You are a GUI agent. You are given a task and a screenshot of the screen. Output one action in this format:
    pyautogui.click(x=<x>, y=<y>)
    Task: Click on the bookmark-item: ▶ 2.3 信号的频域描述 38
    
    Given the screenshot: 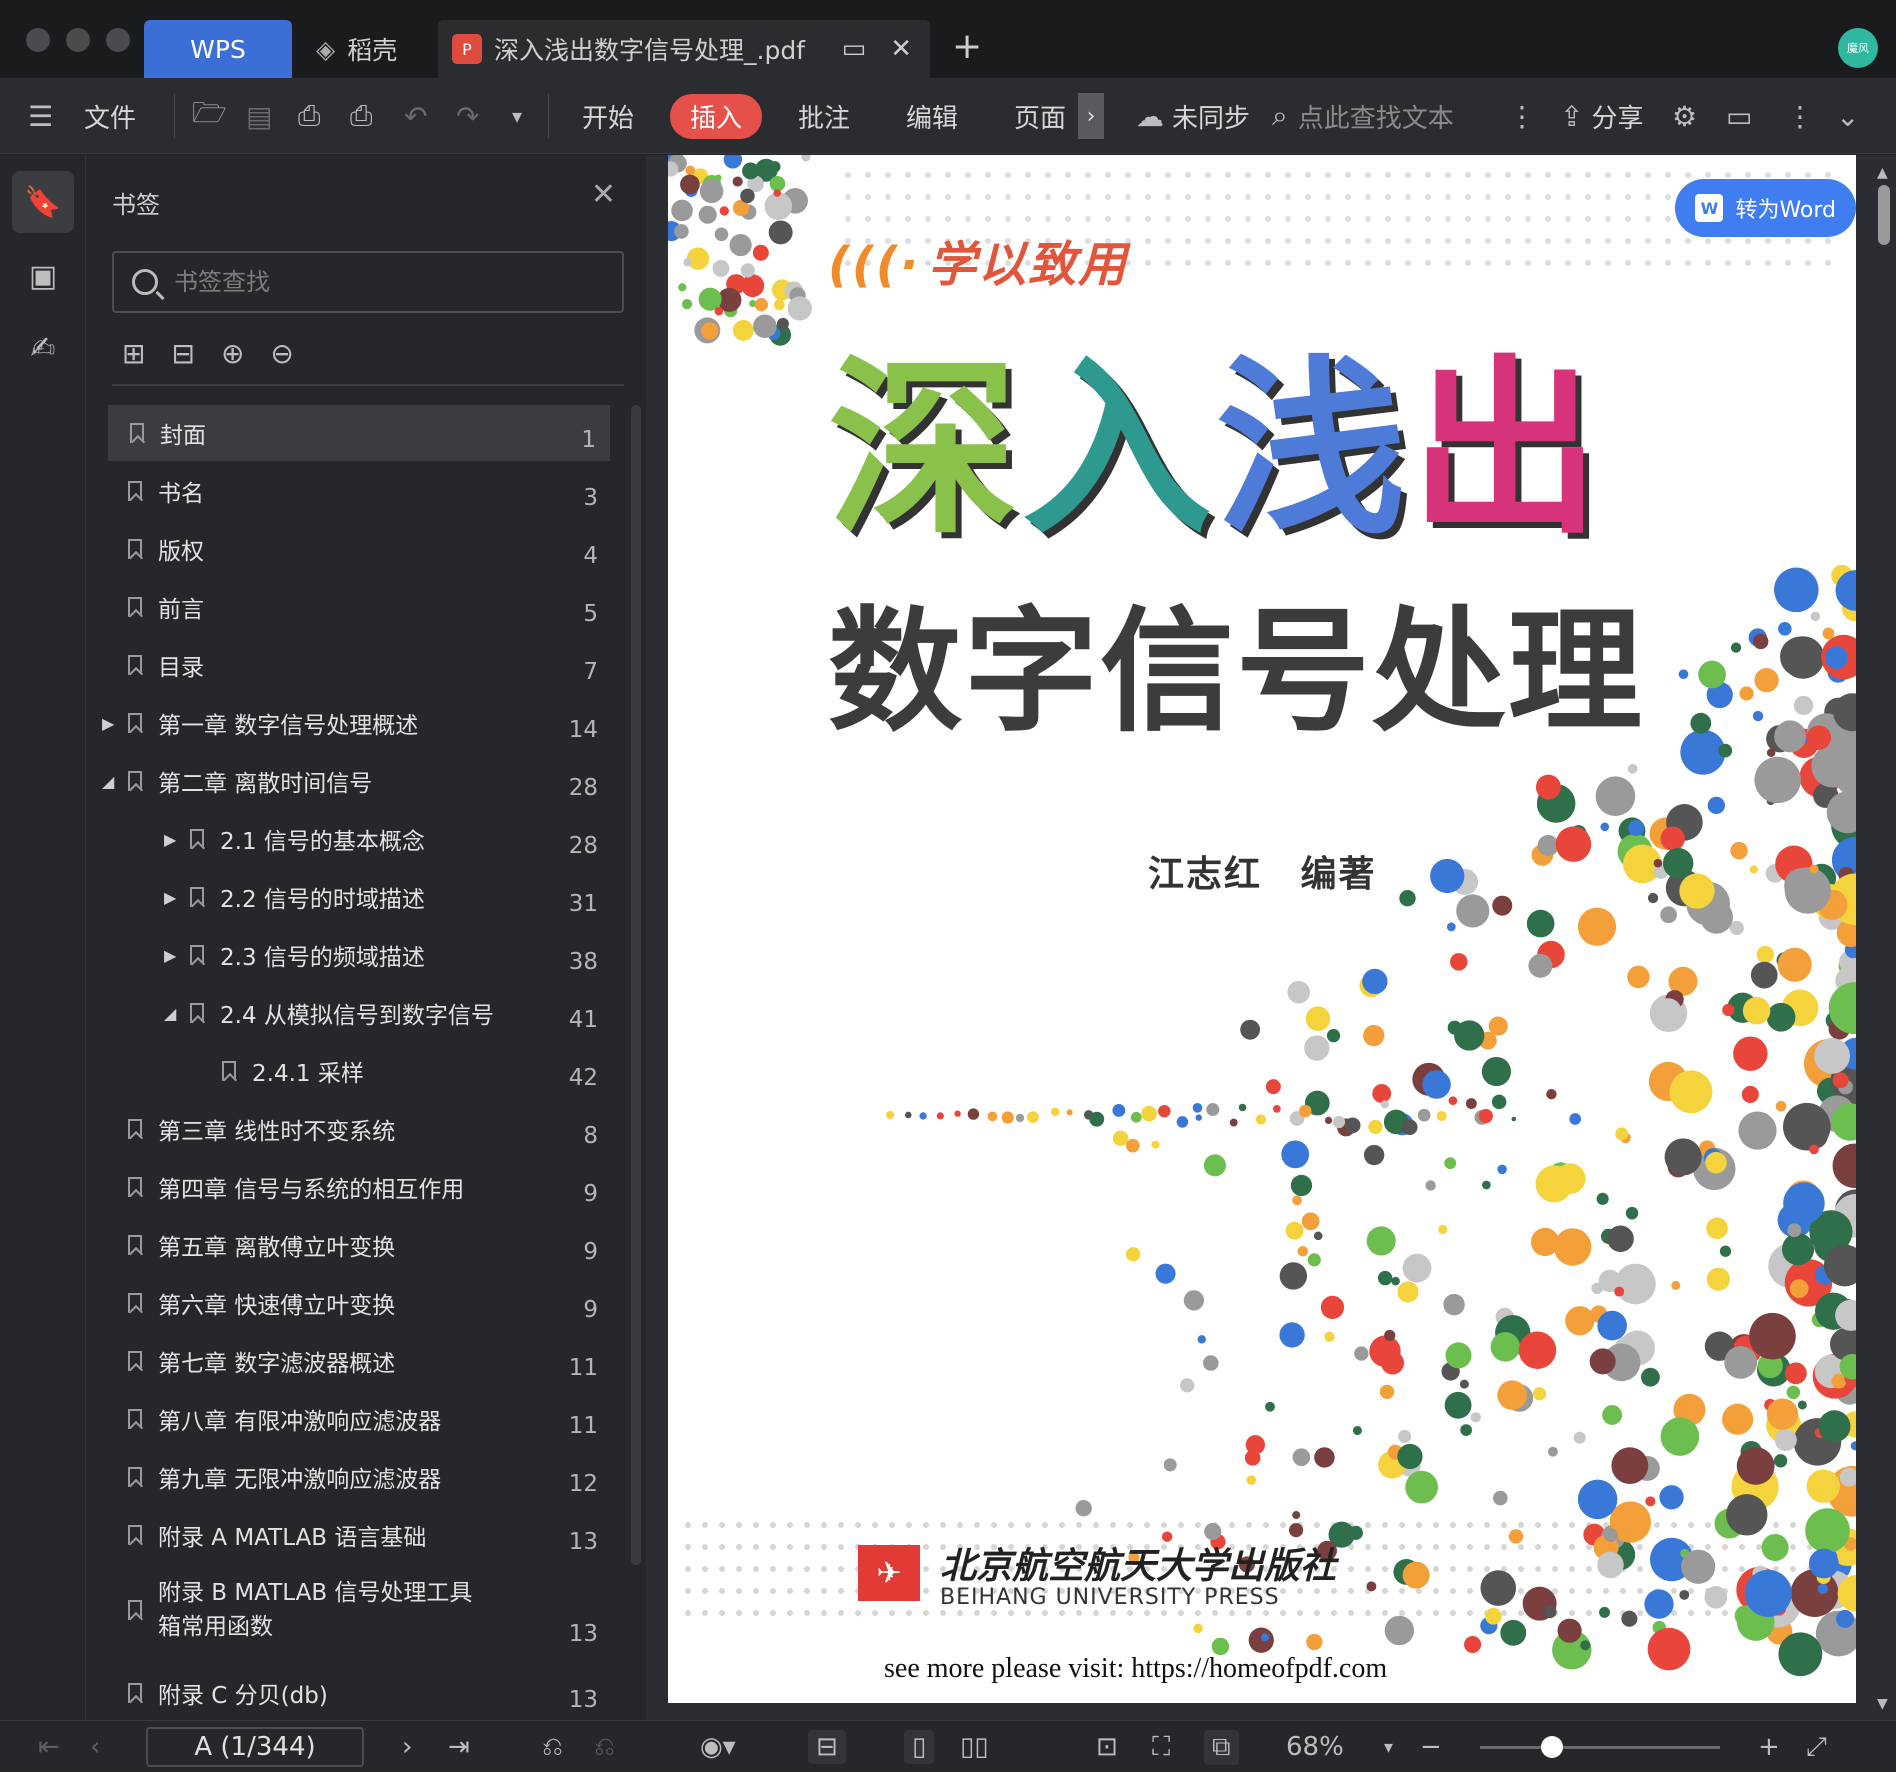 What is the action you would take?
    pyautogui.click(x=372, y=955)
    